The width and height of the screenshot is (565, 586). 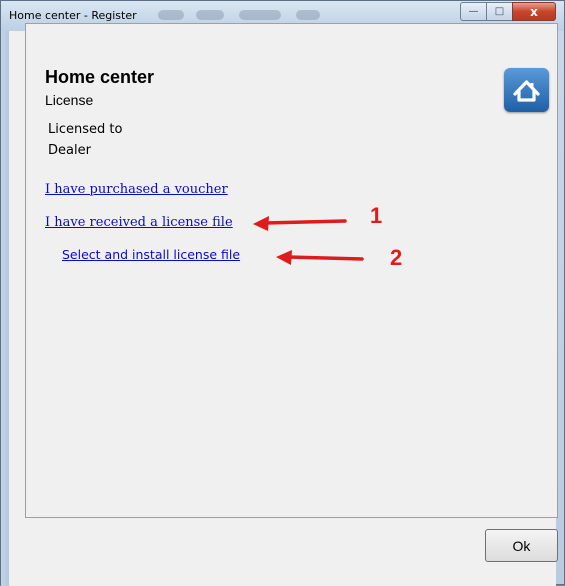 I want to click on annotation-number-2: 2, so click(x=396, y=257).